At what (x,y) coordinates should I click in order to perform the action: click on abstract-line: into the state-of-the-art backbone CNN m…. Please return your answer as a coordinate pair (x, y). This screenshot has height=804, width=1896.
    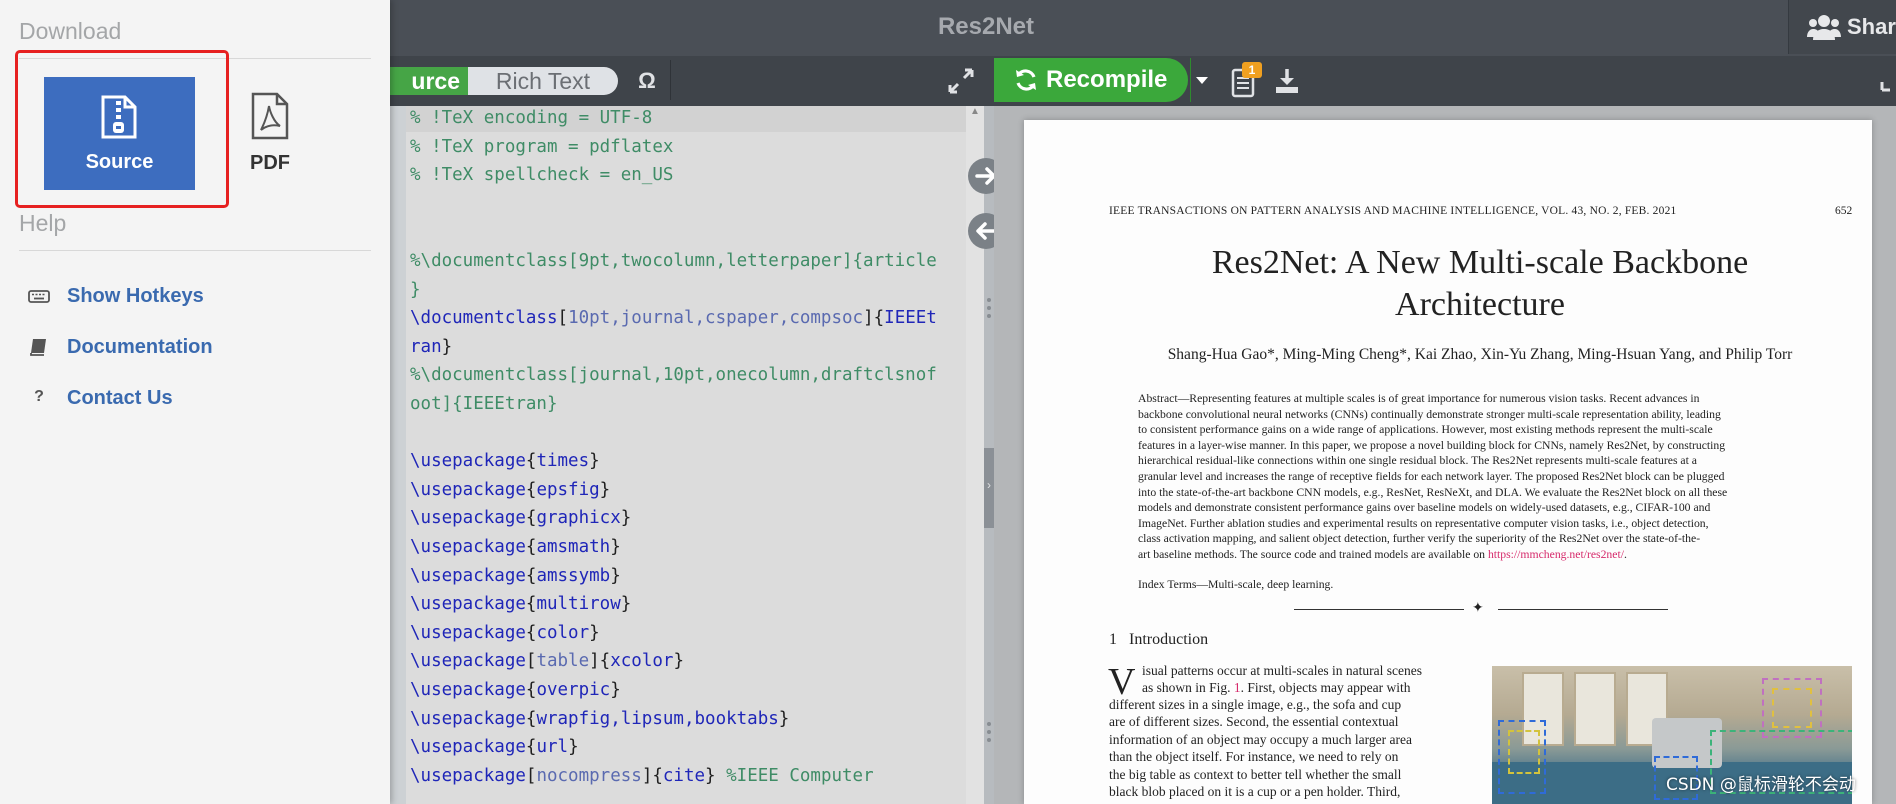
    Looking at the image, I should click on (1433, 492).